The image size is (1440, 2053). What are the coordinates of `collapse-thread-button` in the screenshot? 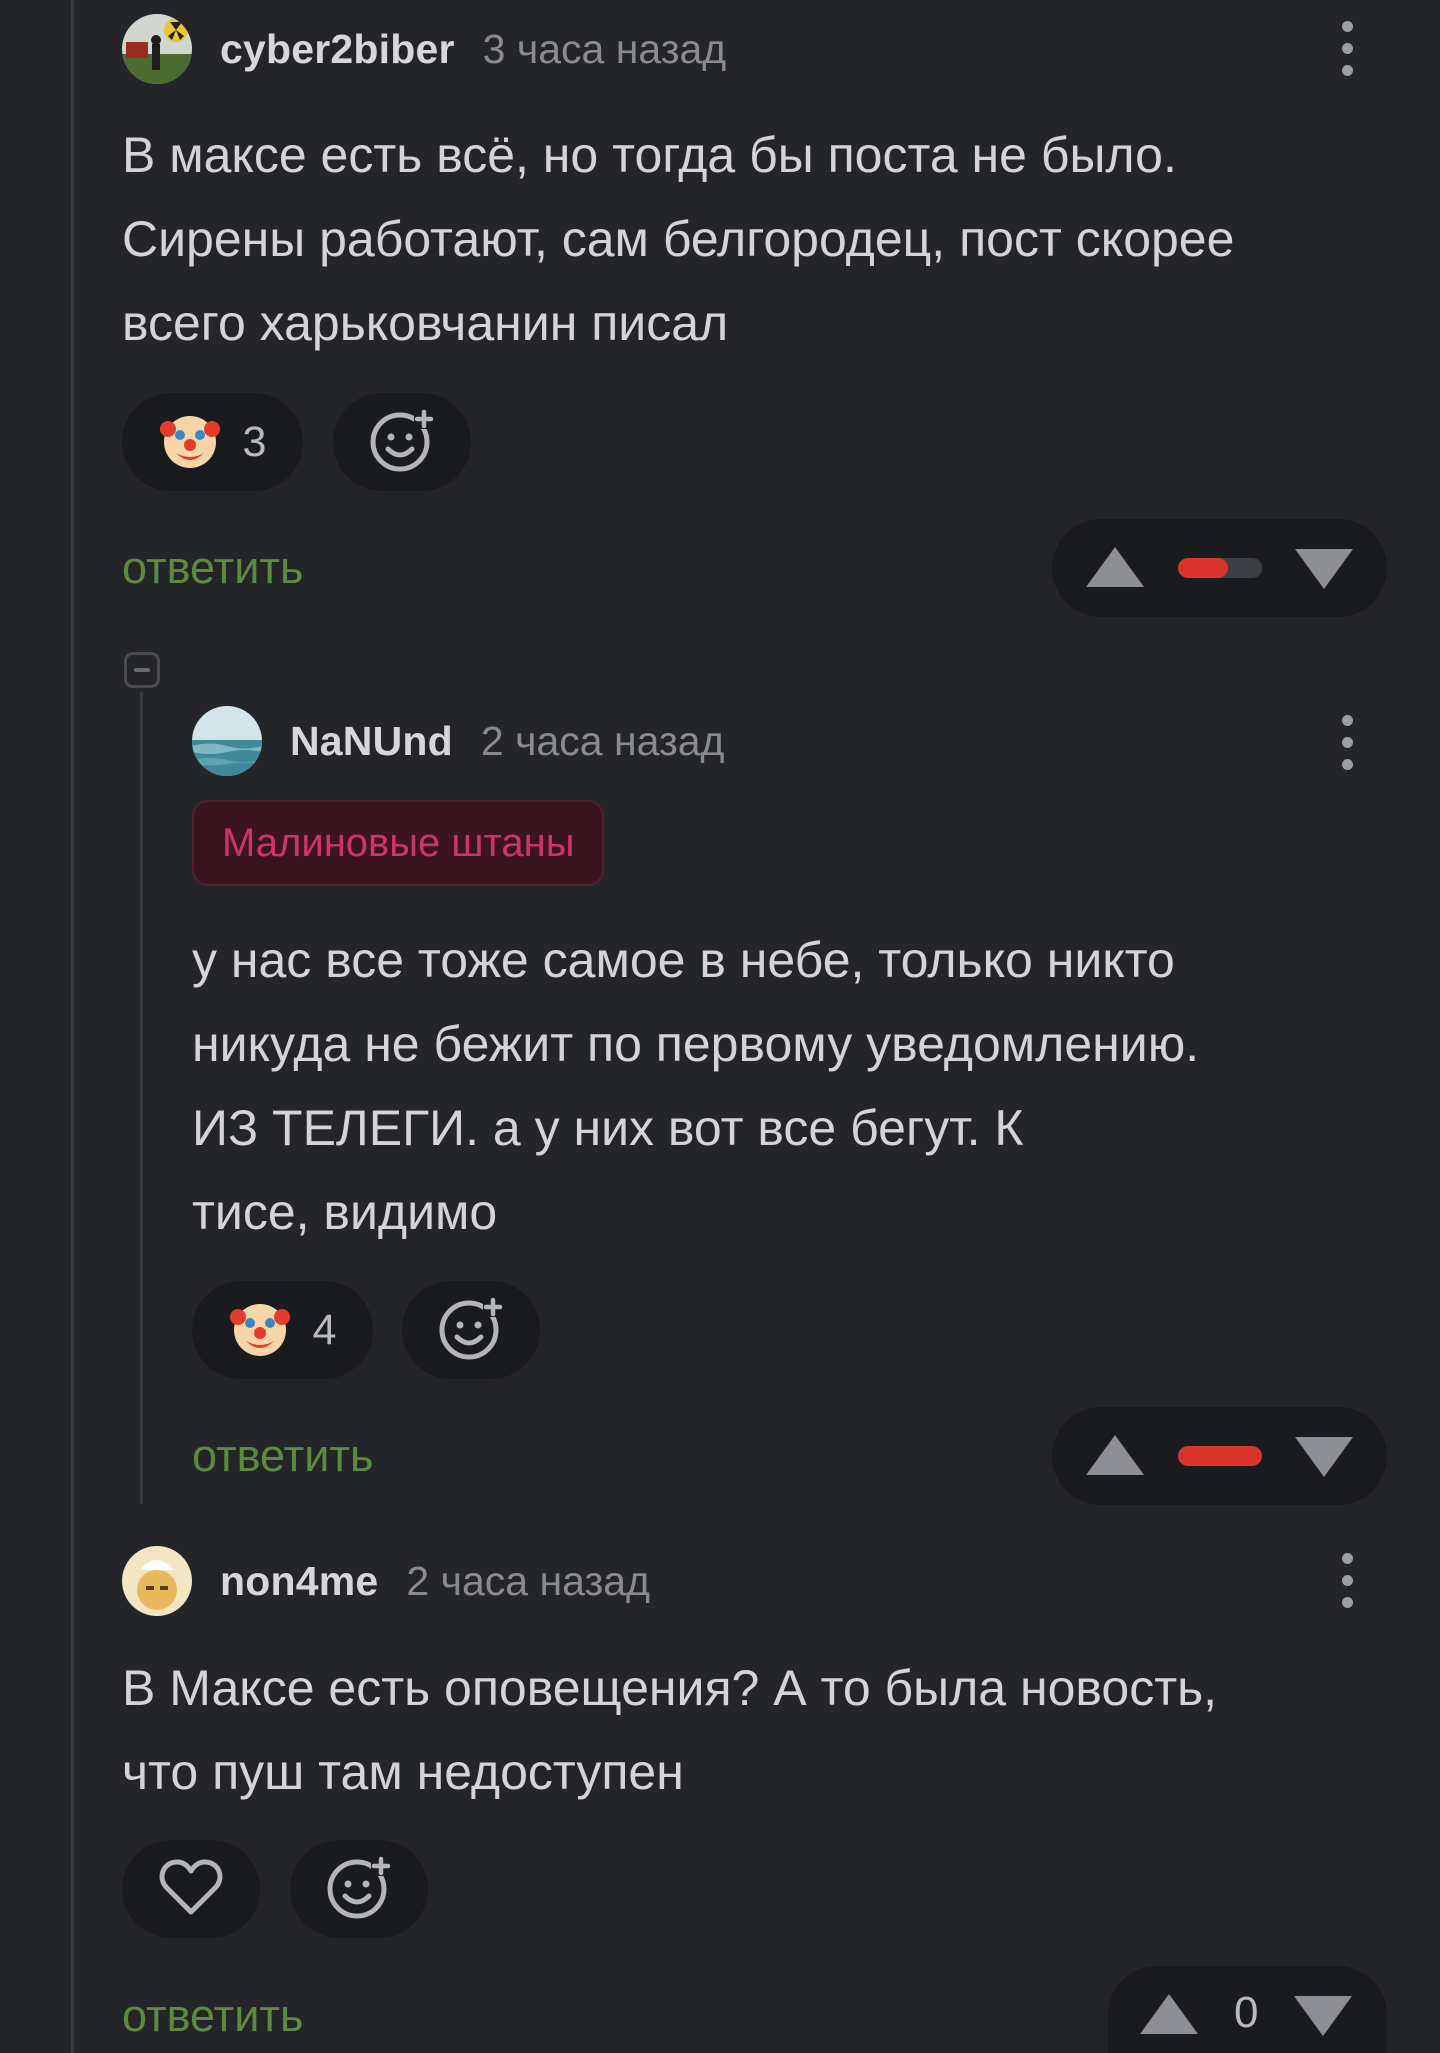 It's located at (142, 670).